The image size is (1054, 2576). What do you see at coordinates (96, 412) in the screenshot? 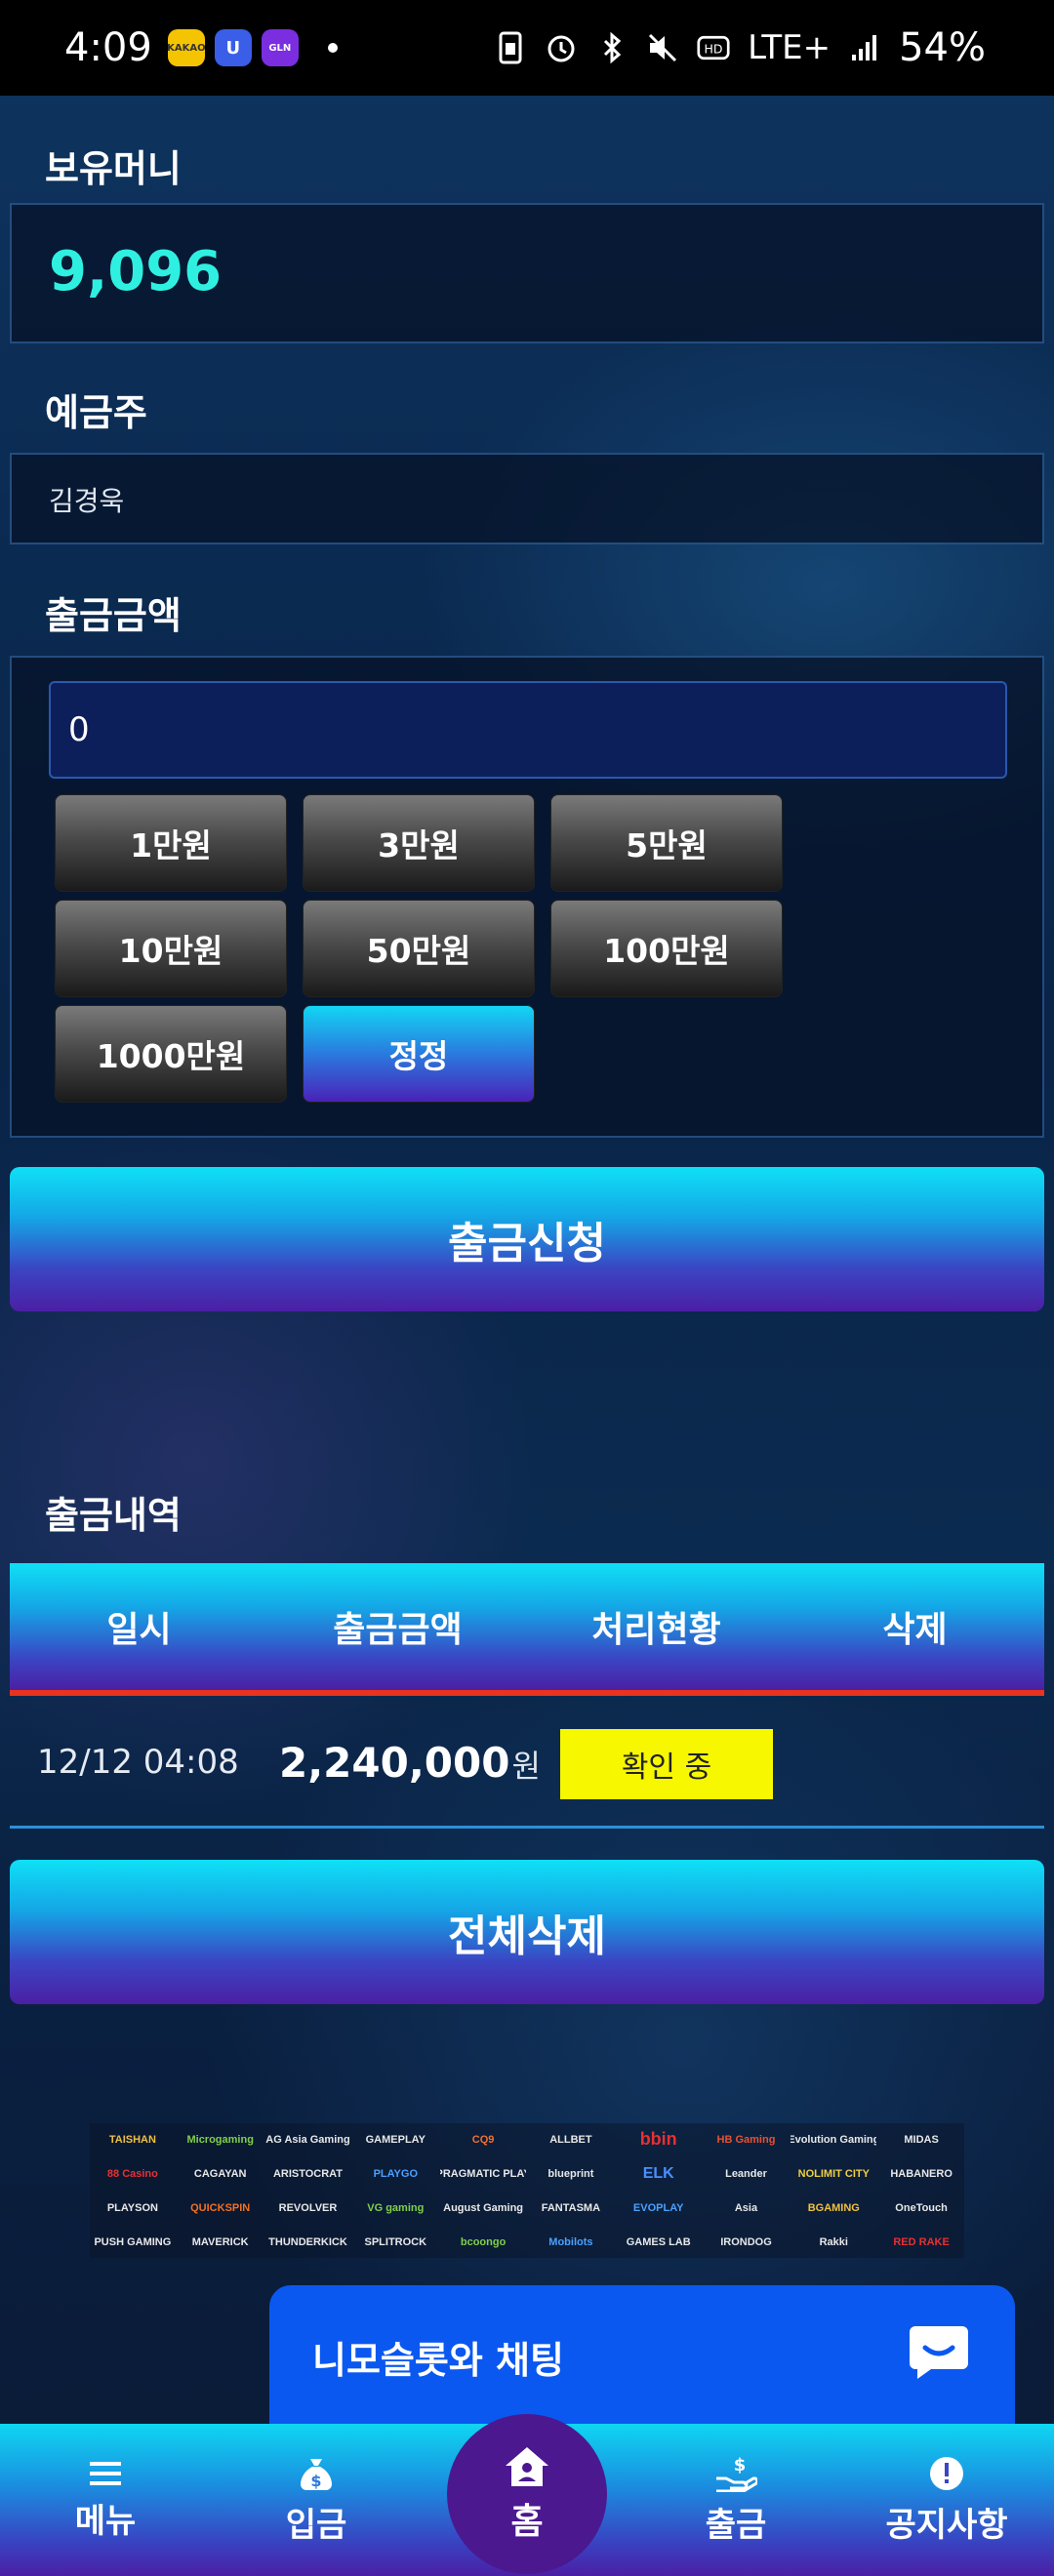
I see `depositor-label: 예금주` at bounding box center [96, 412].